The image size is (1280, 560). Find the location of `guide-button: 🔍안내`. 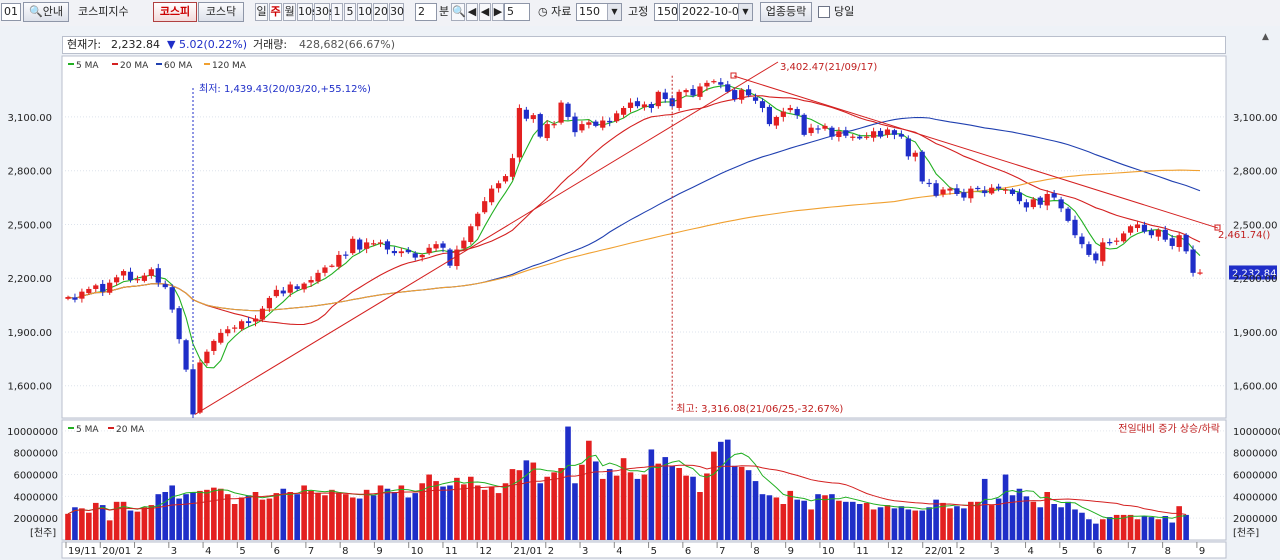

guide-button: 🔍안내 is located at coordinates (46, 12).